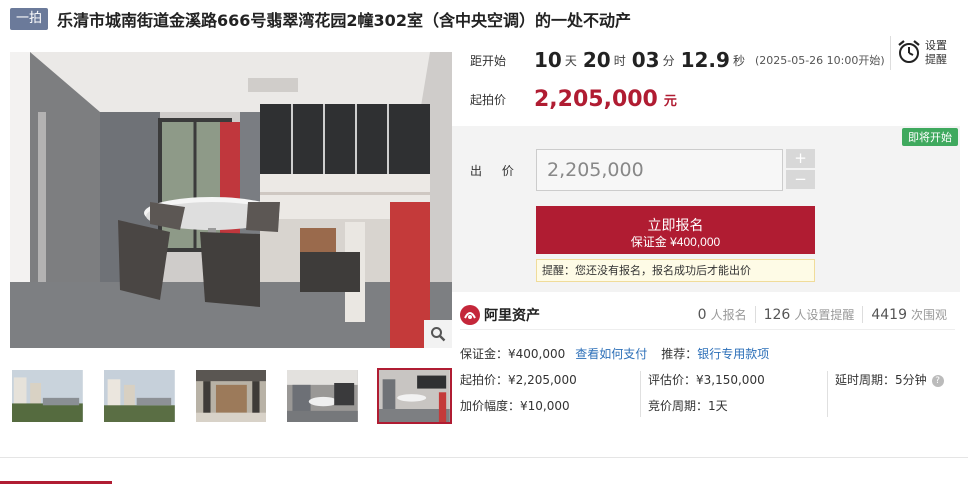 The width and height of the screenshot is (968, 487). Describe the element at coordinates (414, 396) in the screenshot. I see `thumbnail-5-selected` at that location.